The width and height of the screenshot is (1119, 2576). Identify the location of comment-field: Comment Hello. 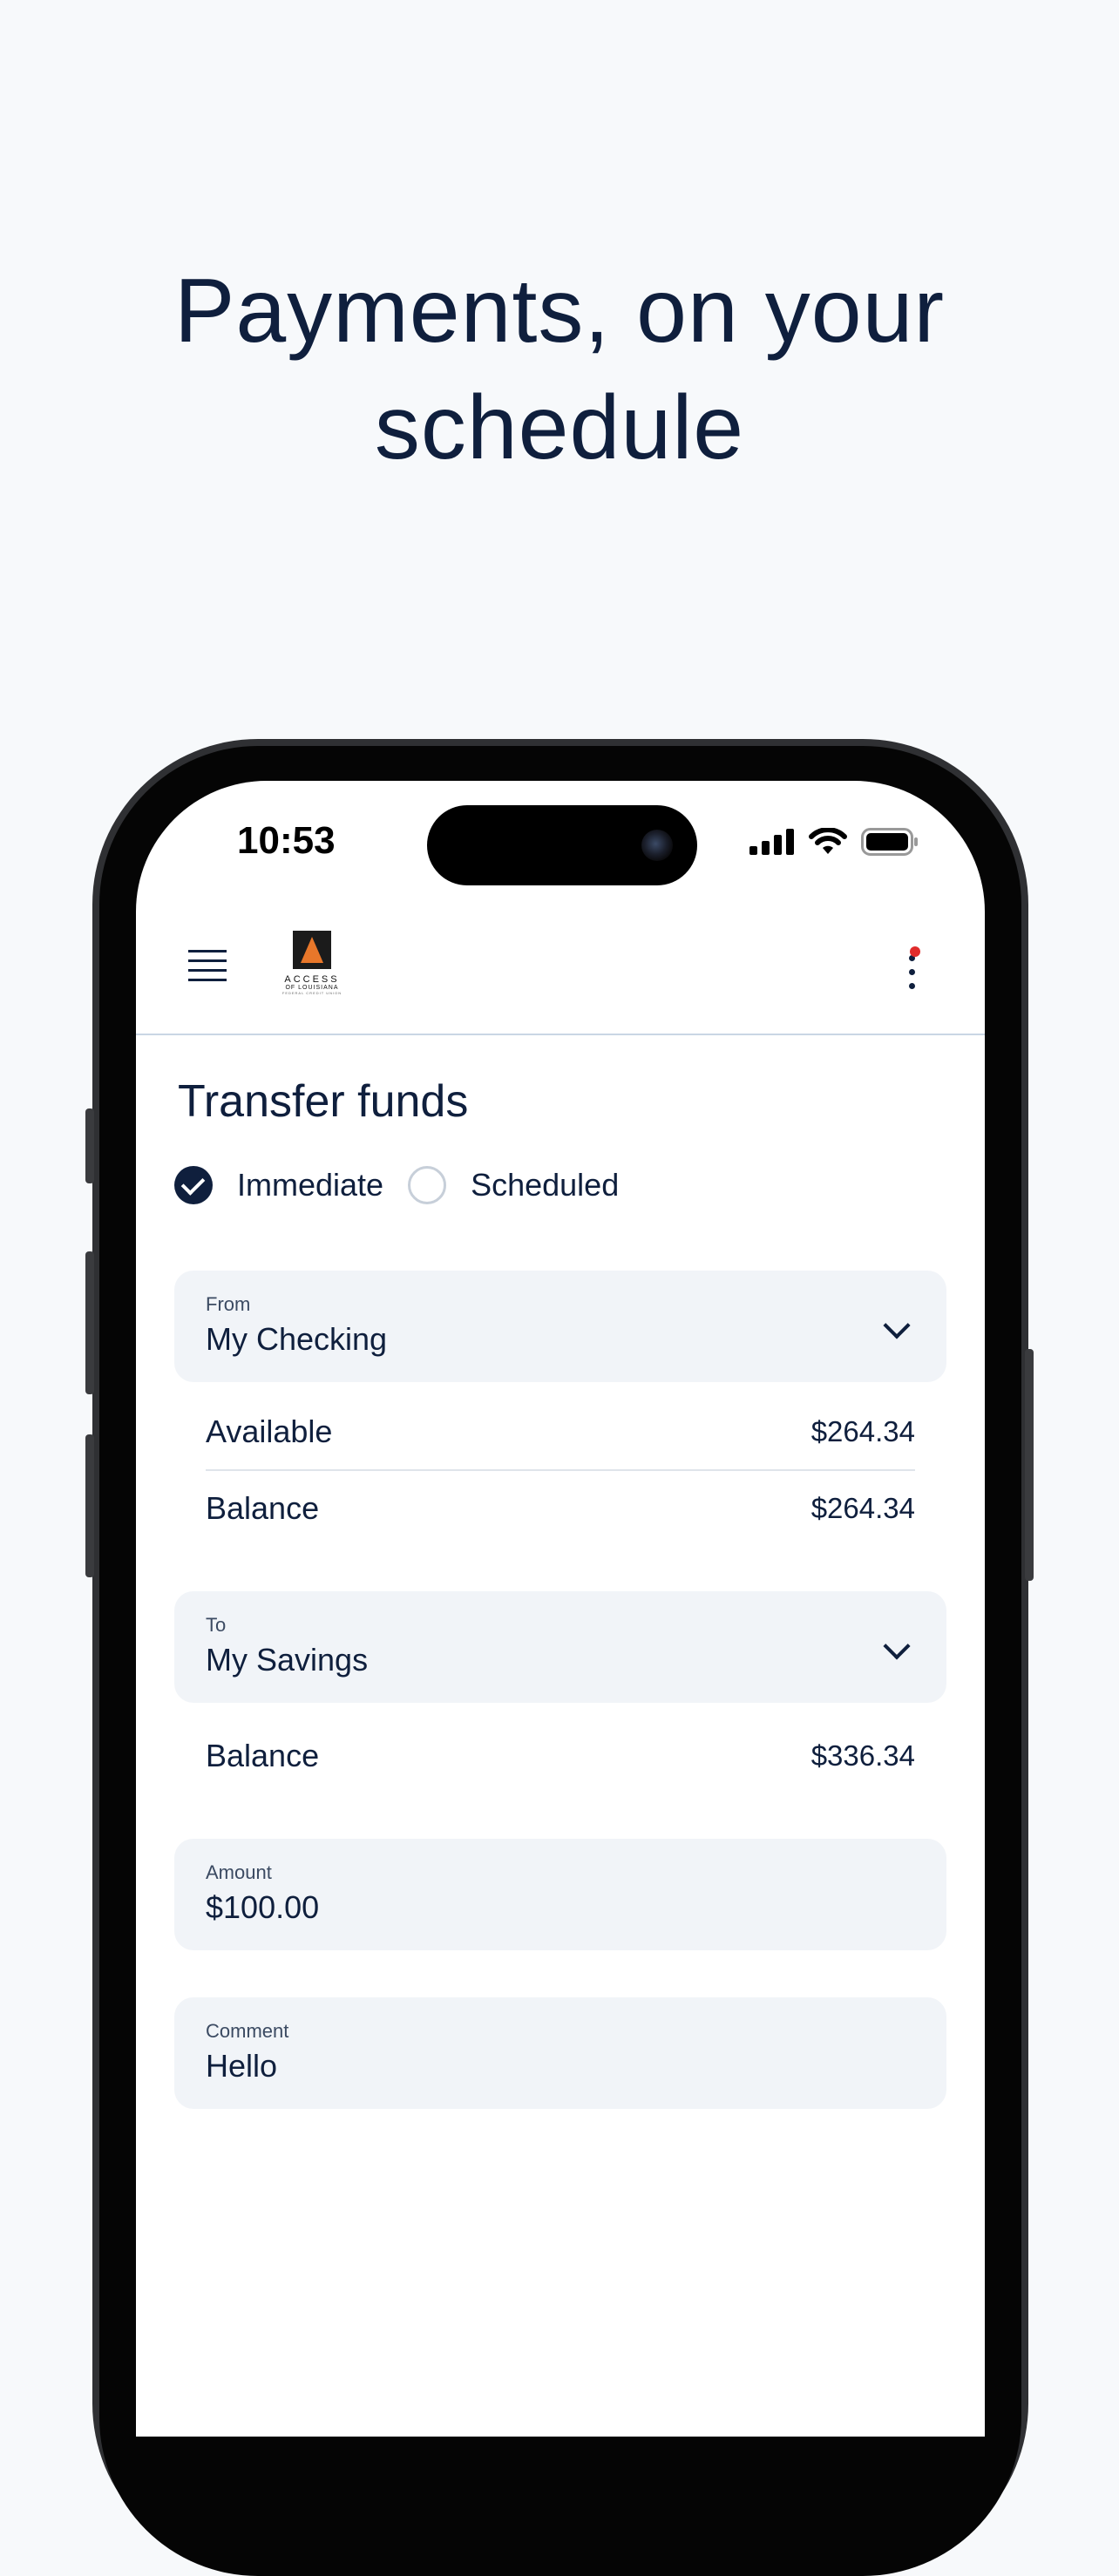
(560, 2053).